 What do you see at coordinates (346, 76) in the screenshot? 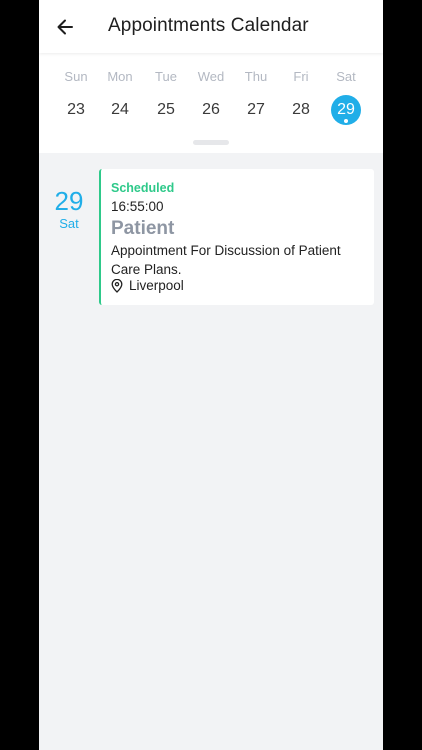
I see `day-of-week-label: Sat` at bounding box center [346, 76].